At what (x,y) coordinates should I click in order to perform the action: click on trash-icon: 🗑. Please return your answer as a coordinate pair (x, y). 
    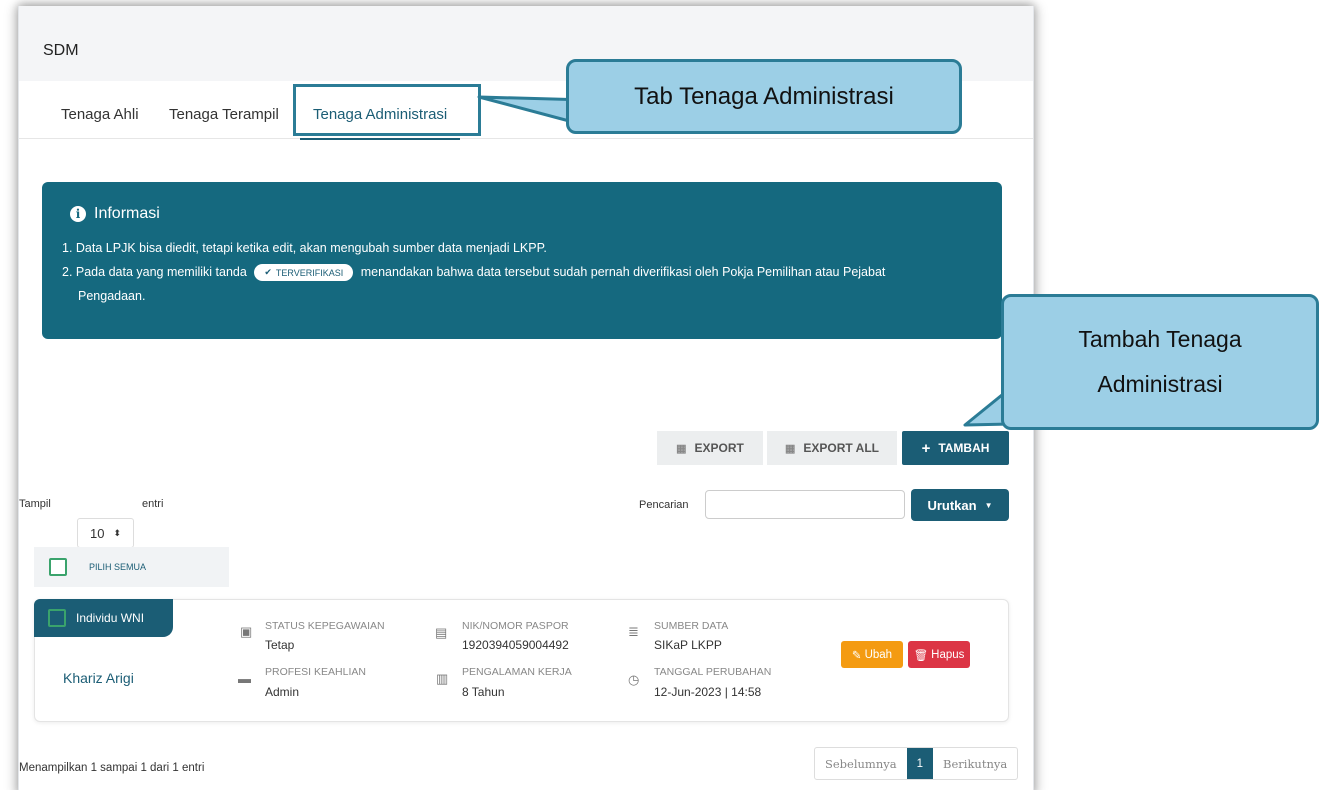
    Looking at the image, I should click on (921, 655).